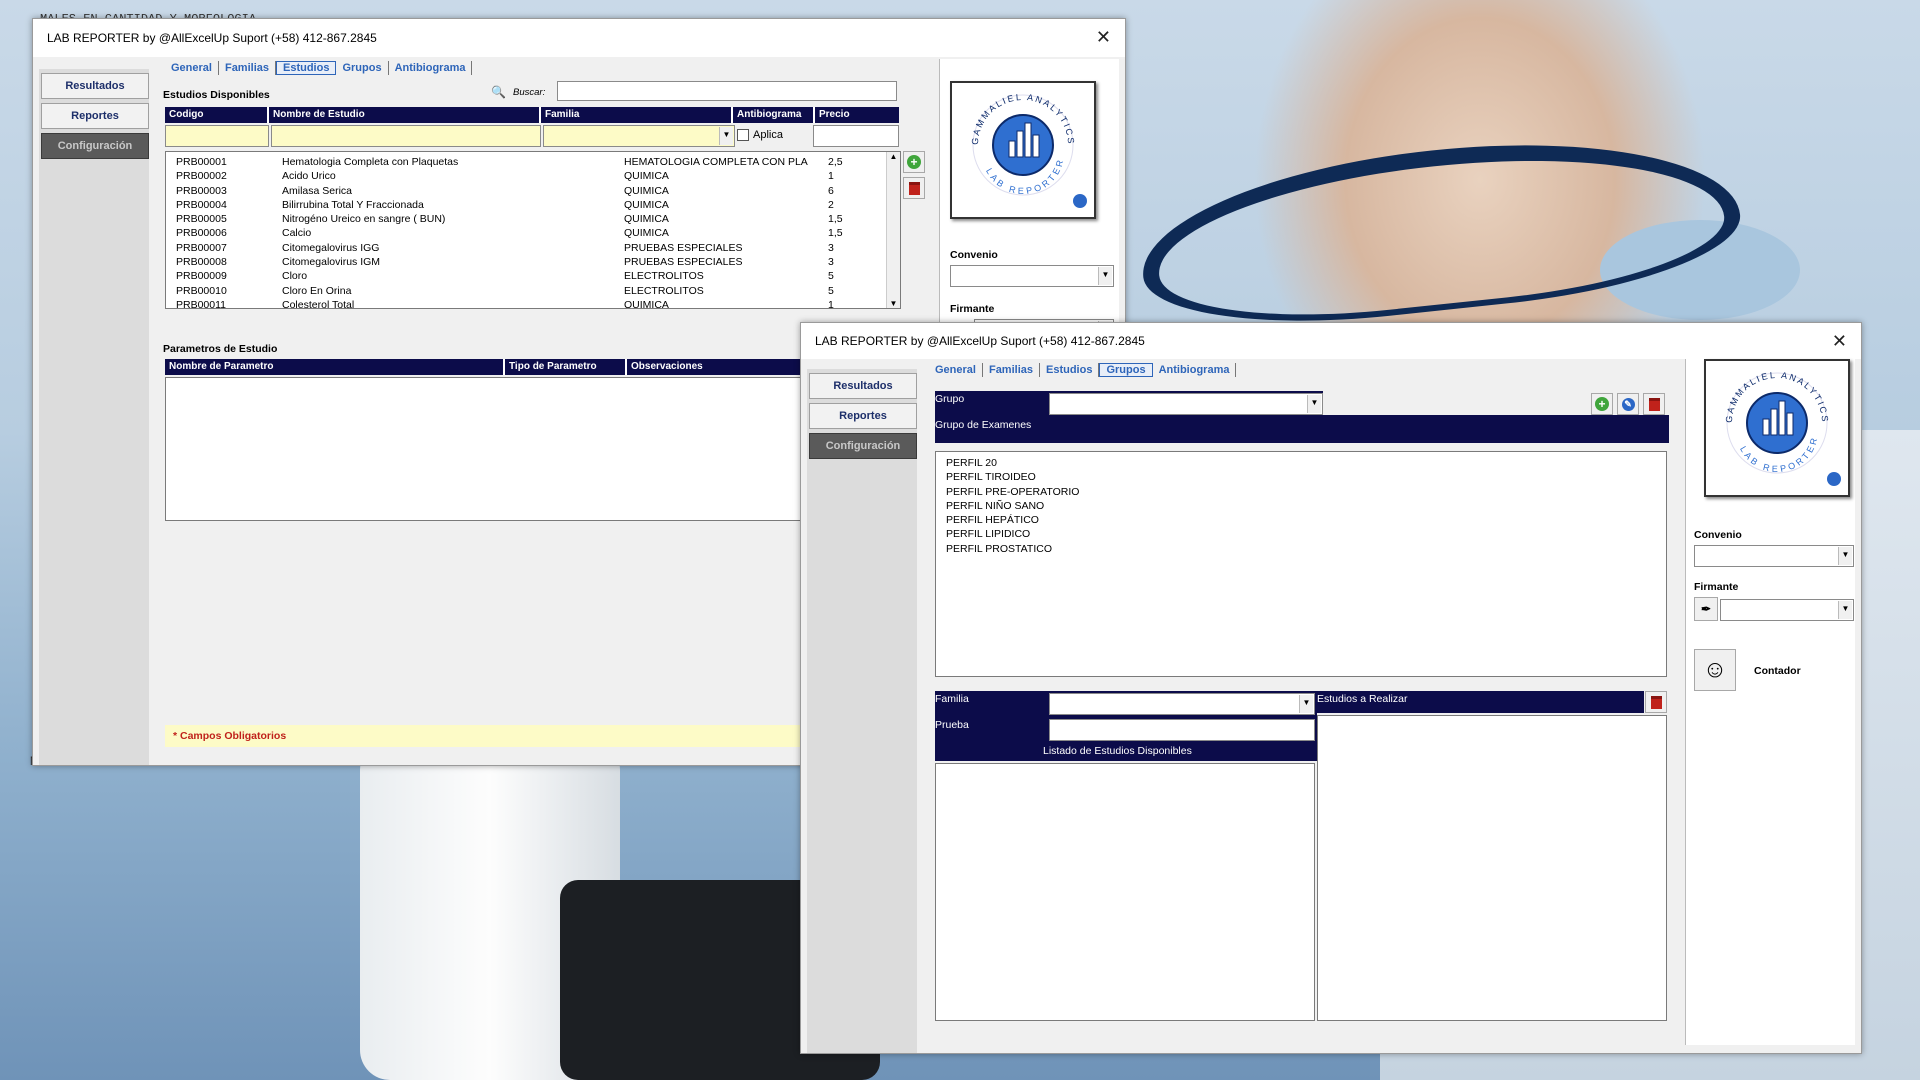 Image resolution: width=1920 pixels, height=1080 pixels. I want to click on param-title: Parametros de Estudio, so click(220, 349).